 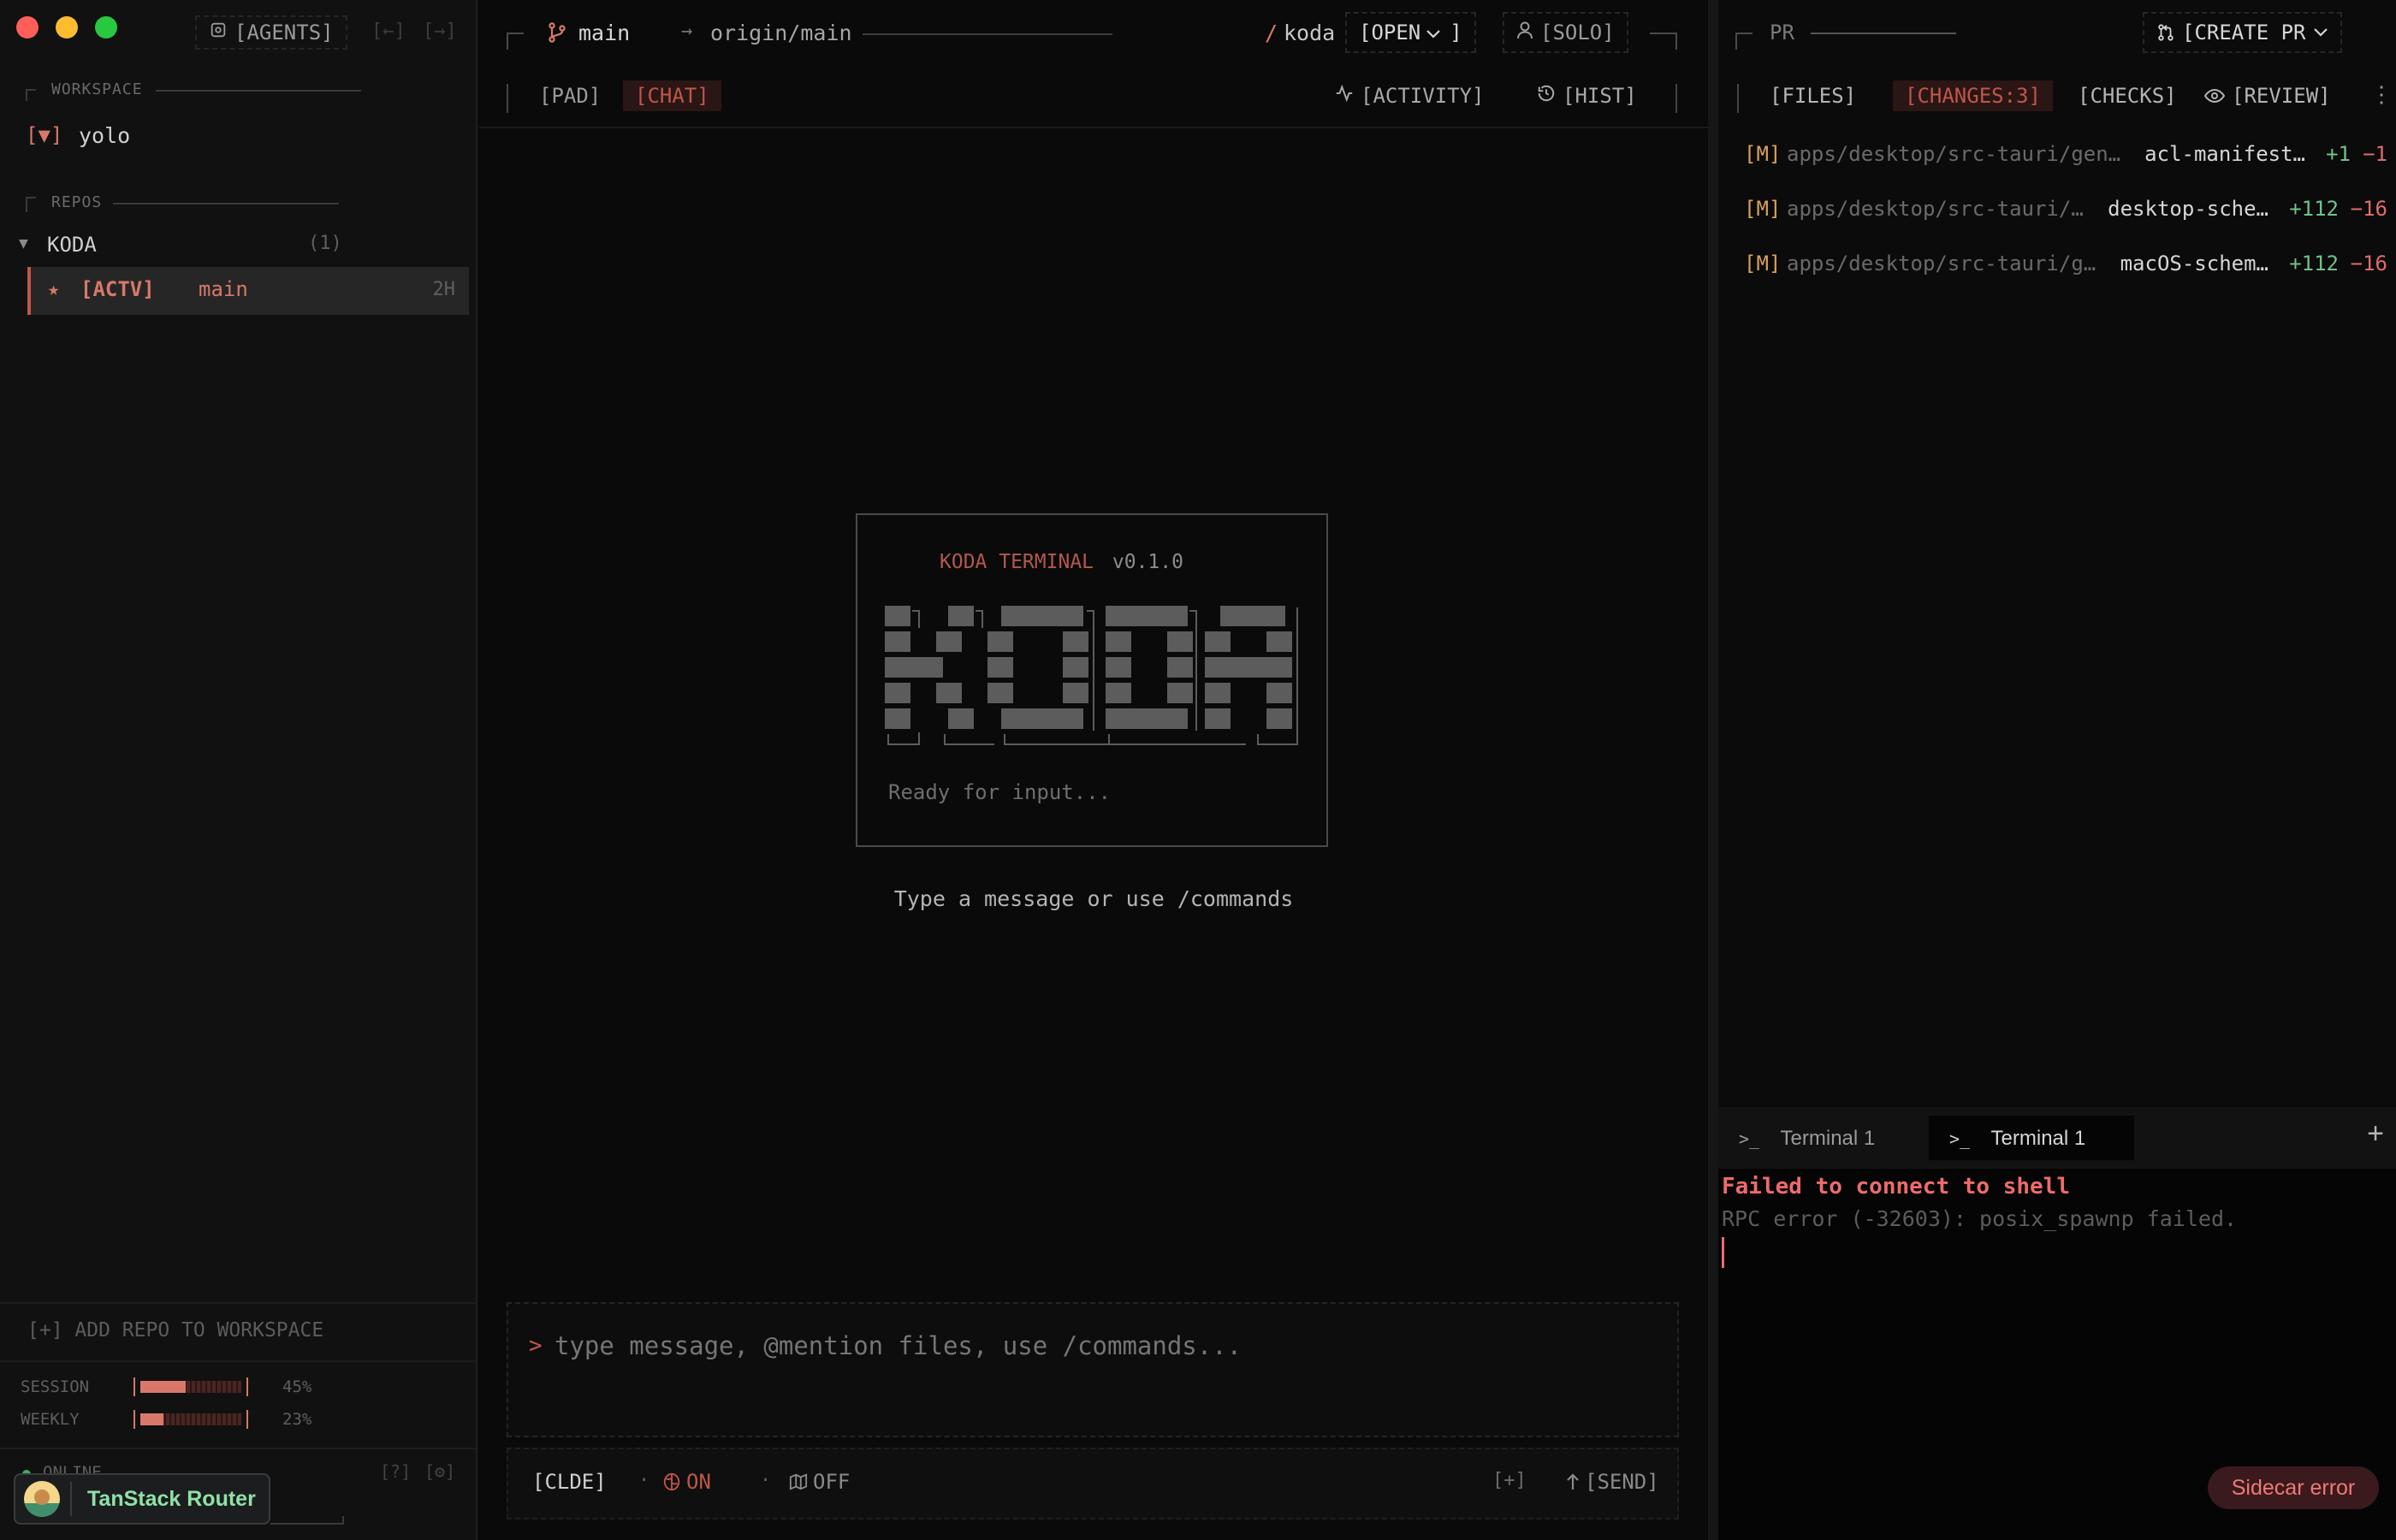 What do you see at coordinates (27, 27) in the screenshot?
I see `close-window-button` at bounding box center [27, 27].